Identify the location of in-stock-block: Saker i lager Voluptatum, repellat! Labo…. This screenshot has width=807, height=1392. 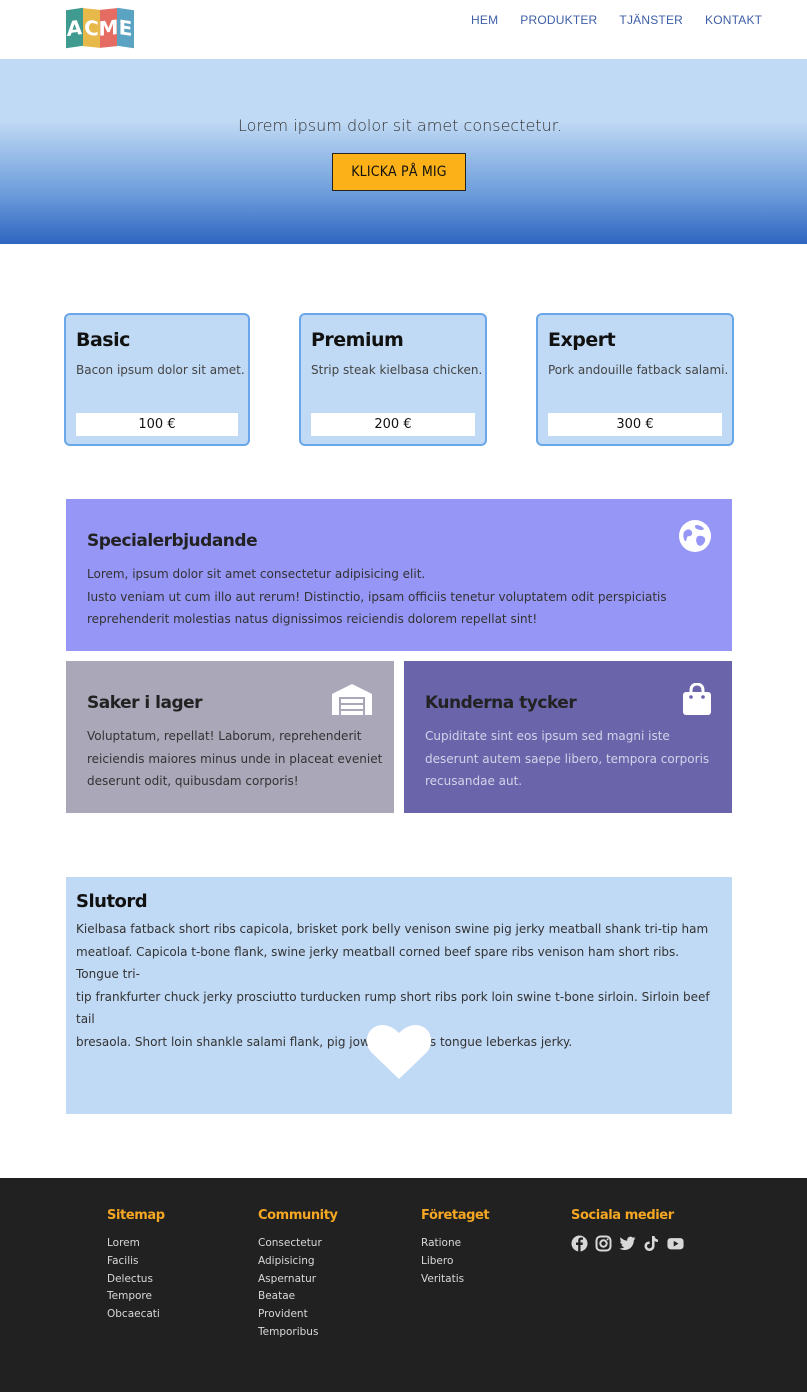
(230, 737).